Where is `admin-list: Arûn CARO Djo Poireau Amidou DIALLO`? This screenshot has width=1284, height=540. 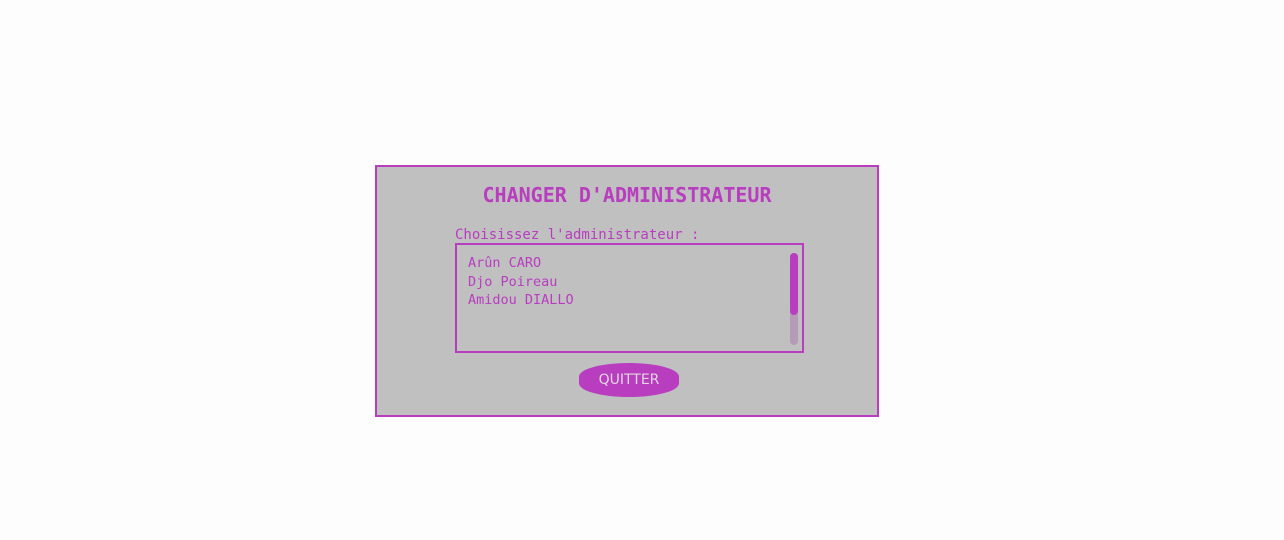
admin-list: Arûn CARO Djo Poireau Amidou DIALLO is located at coordinates (515, 282).